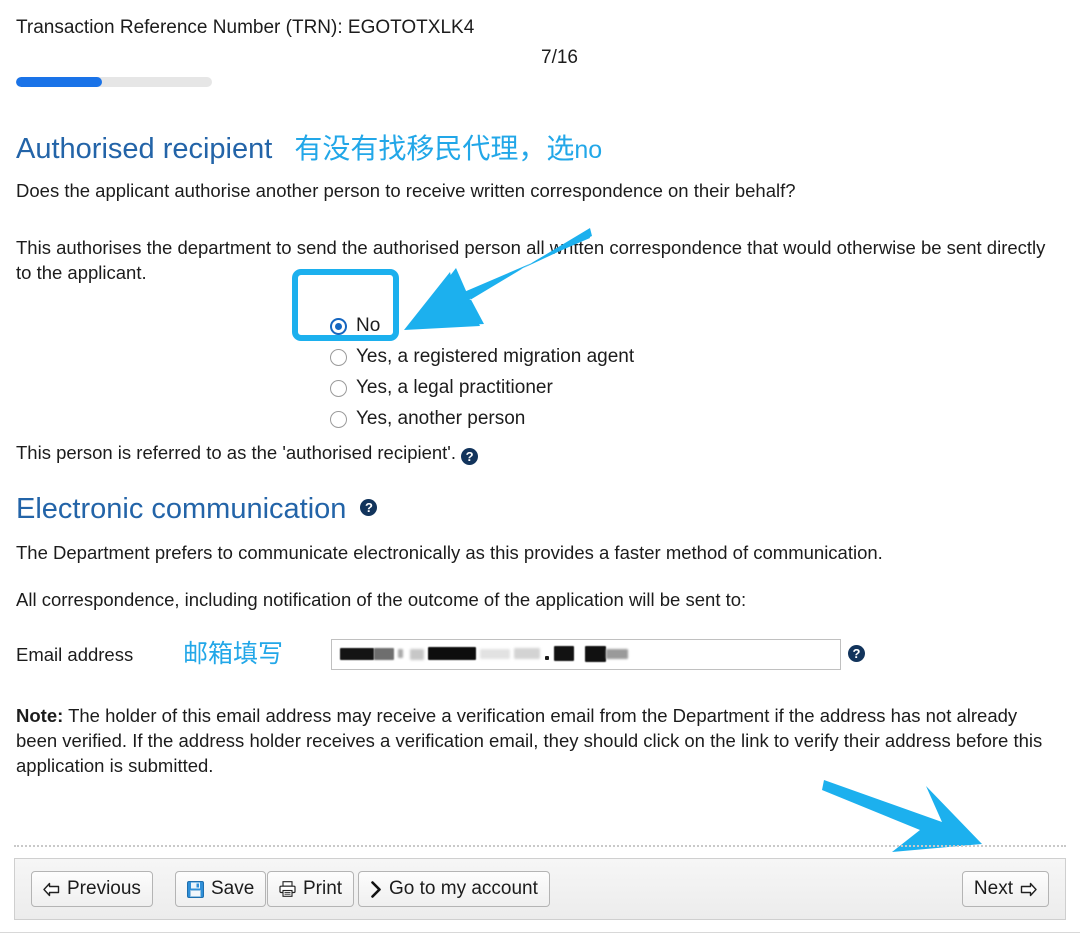 The height and width of the screenshot is (939, 1080). Describe the element at coordinates (338, 388) in the screenshot. I see `radio-indicator-legal-practitioner` at that location.